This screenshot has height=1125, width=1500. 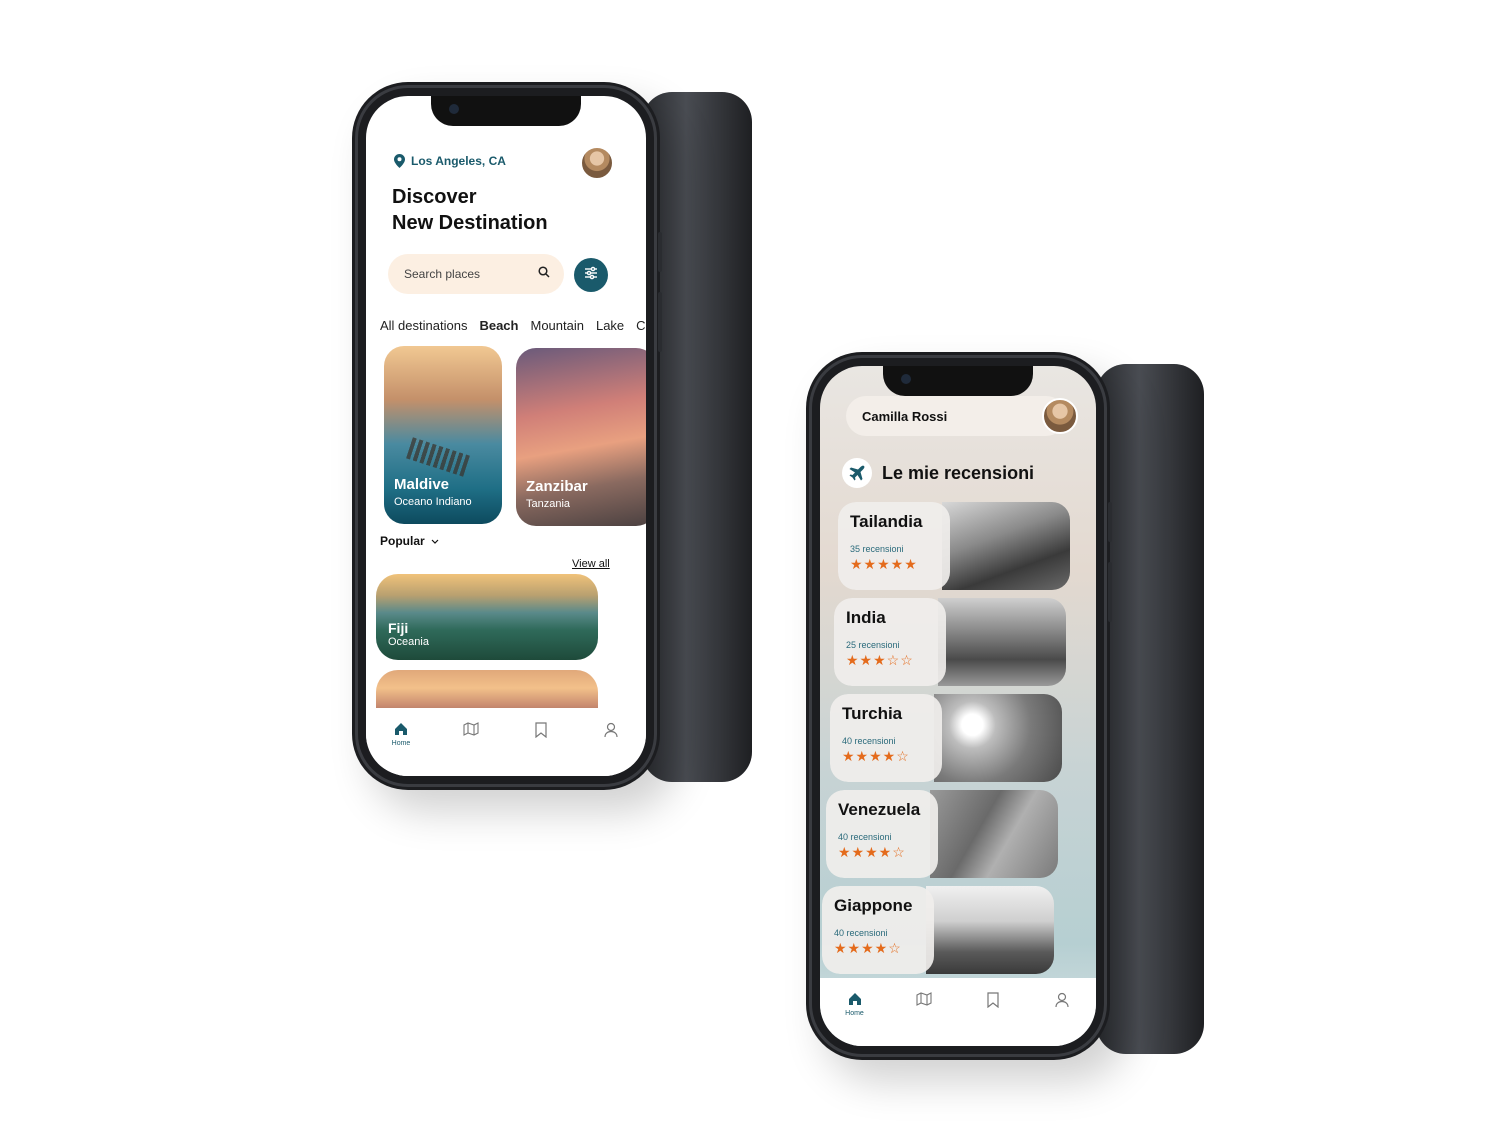 I want to click on view-all-link: View all, so click(x=591, y=564).